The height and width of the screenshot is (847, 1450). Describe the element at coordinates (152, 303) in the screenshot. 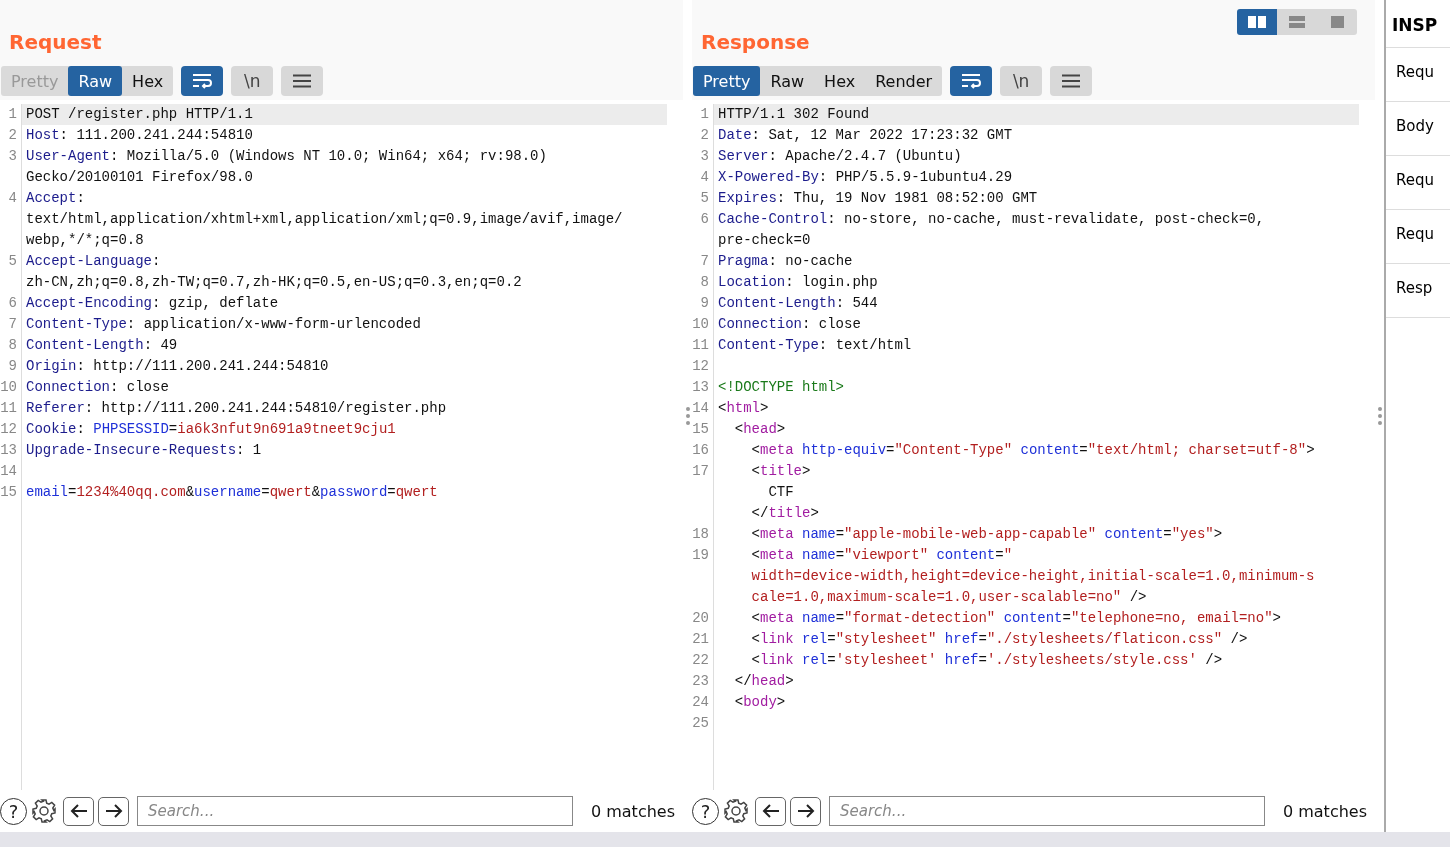

I see `code-line: Accept-Encoding: gzip, deflate` at that location.